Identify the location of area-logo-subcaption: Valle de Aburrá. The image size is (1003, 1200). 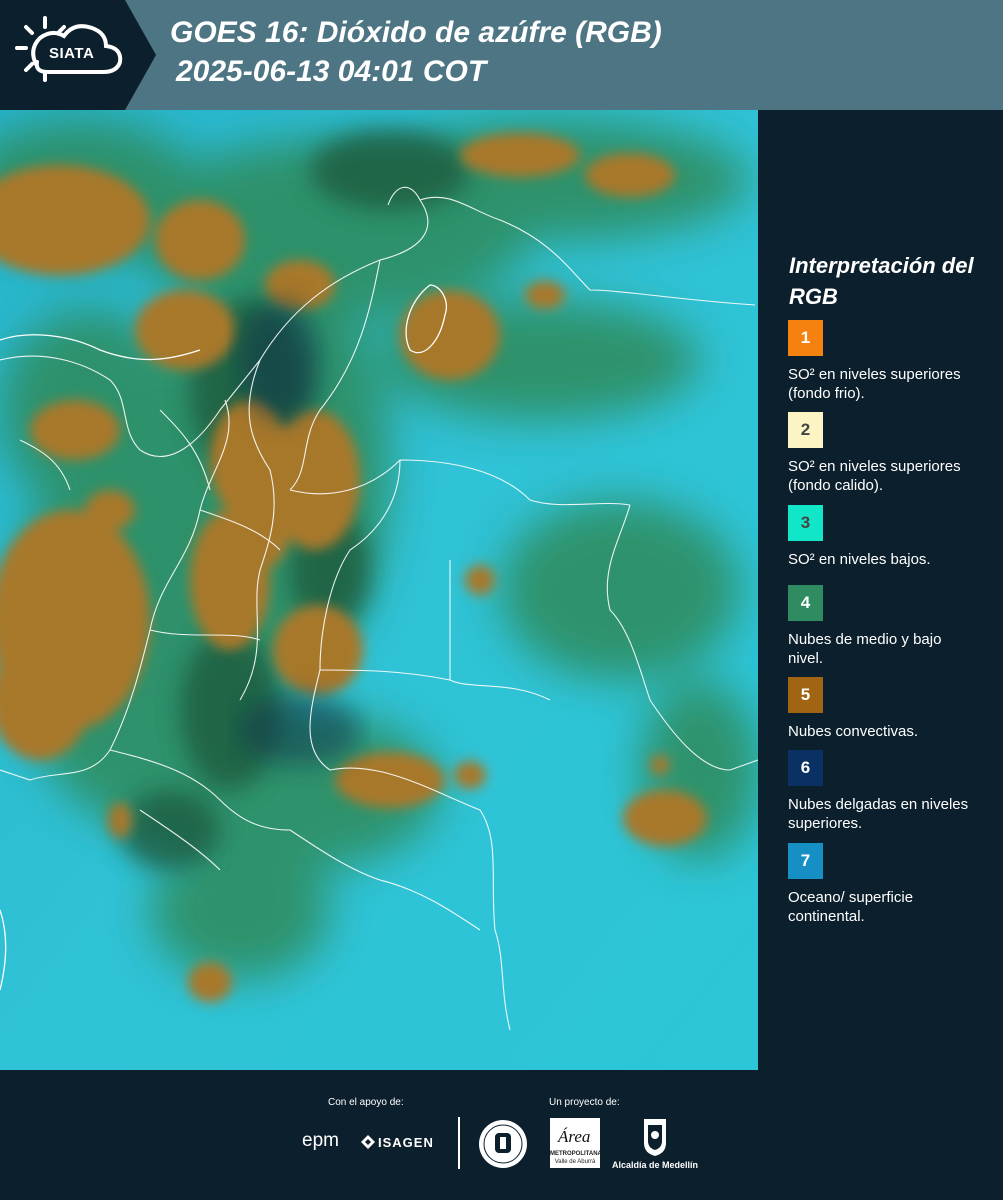
(575, 1162).